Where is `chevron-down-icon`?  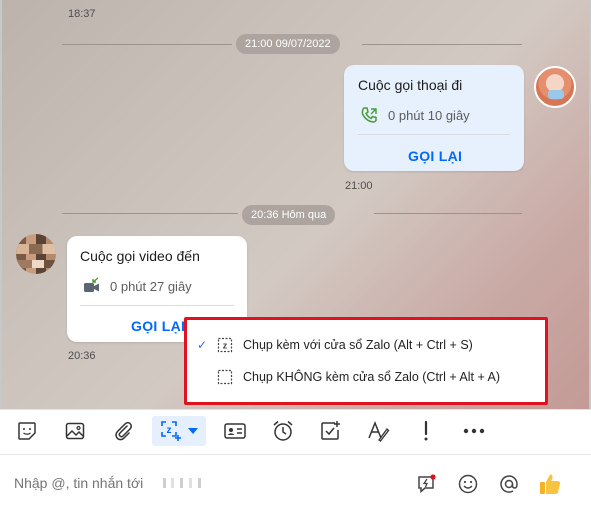
chevron-down-icon is located at coordinates (193, 431).